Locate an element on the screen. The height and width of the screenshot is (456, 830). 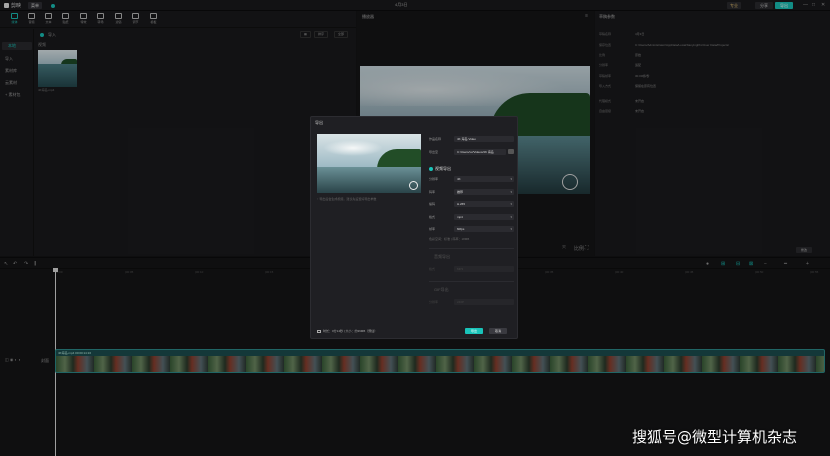
cancel-button: 取消 is located at coordinates (498, 331).